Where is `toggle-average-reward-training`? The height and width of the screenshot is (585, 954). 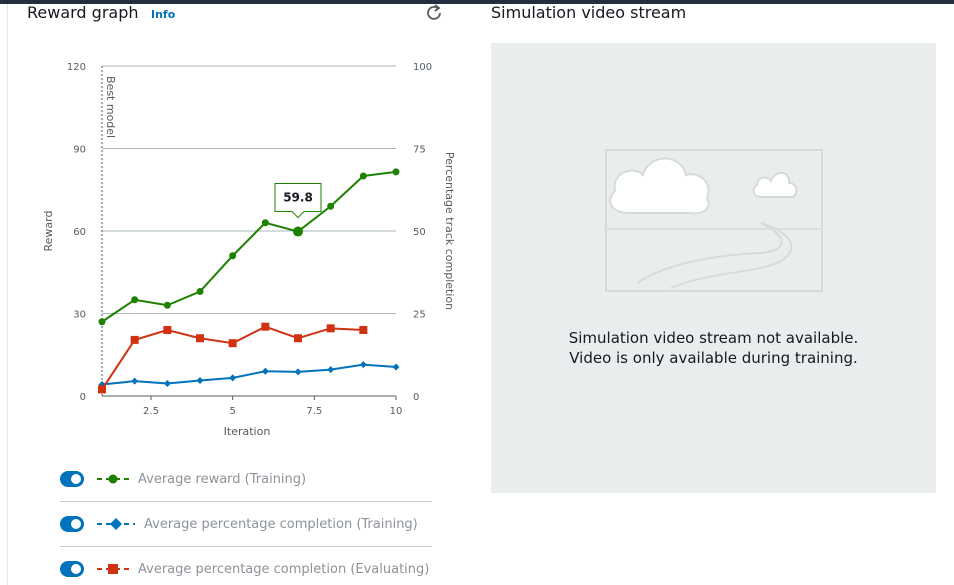
toggle-average-reward-training is located at coordinates (72, 479).